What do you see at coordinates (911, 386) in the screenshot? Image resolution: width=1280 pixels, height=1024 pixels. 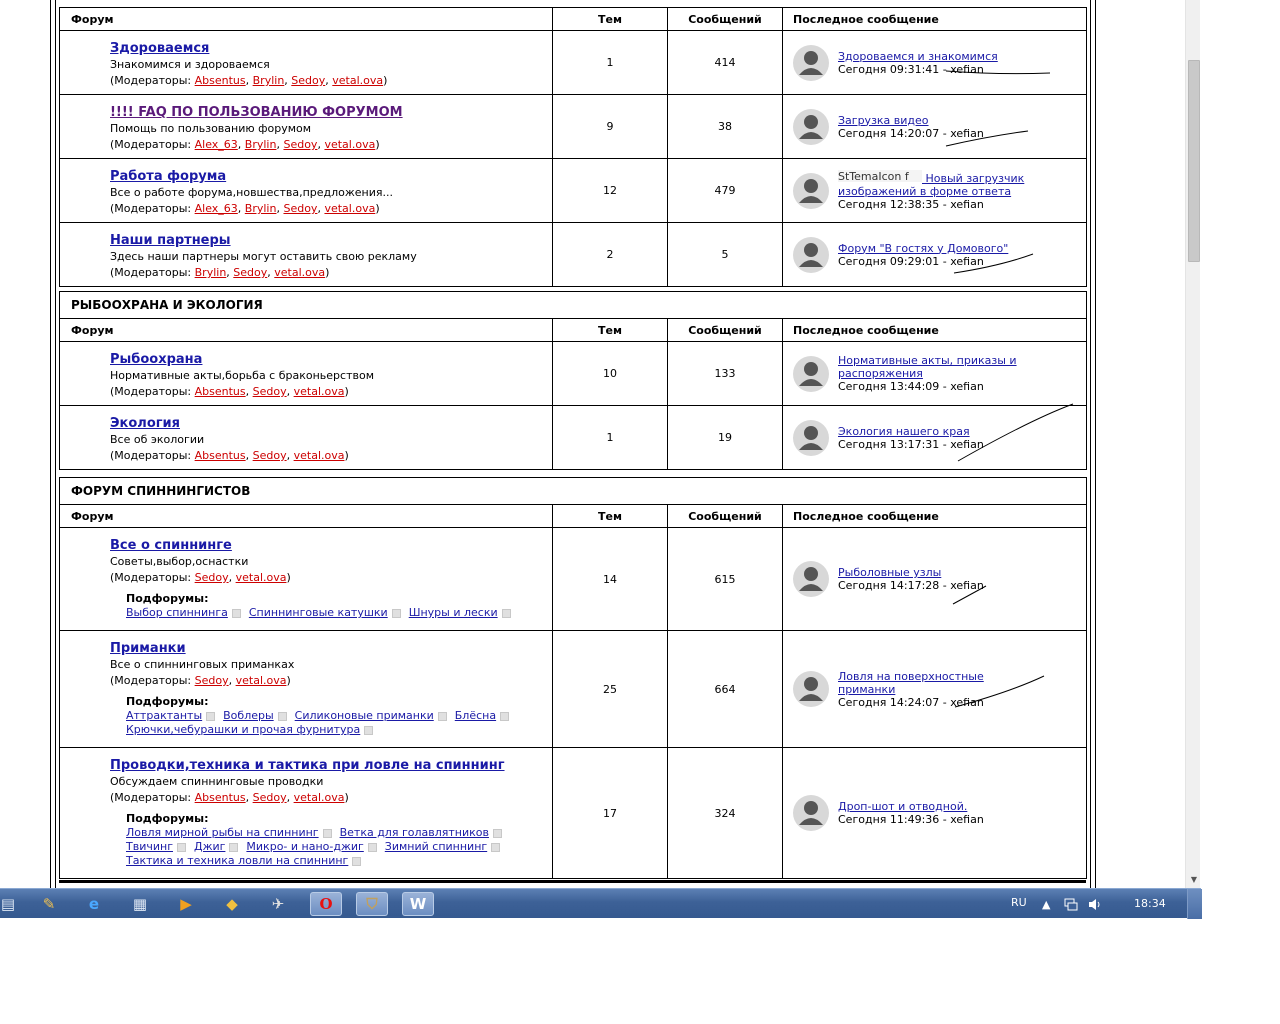 I see `last-post-time: Сегодня 13:44:09 - xefian` at bounding box center [911, 386].